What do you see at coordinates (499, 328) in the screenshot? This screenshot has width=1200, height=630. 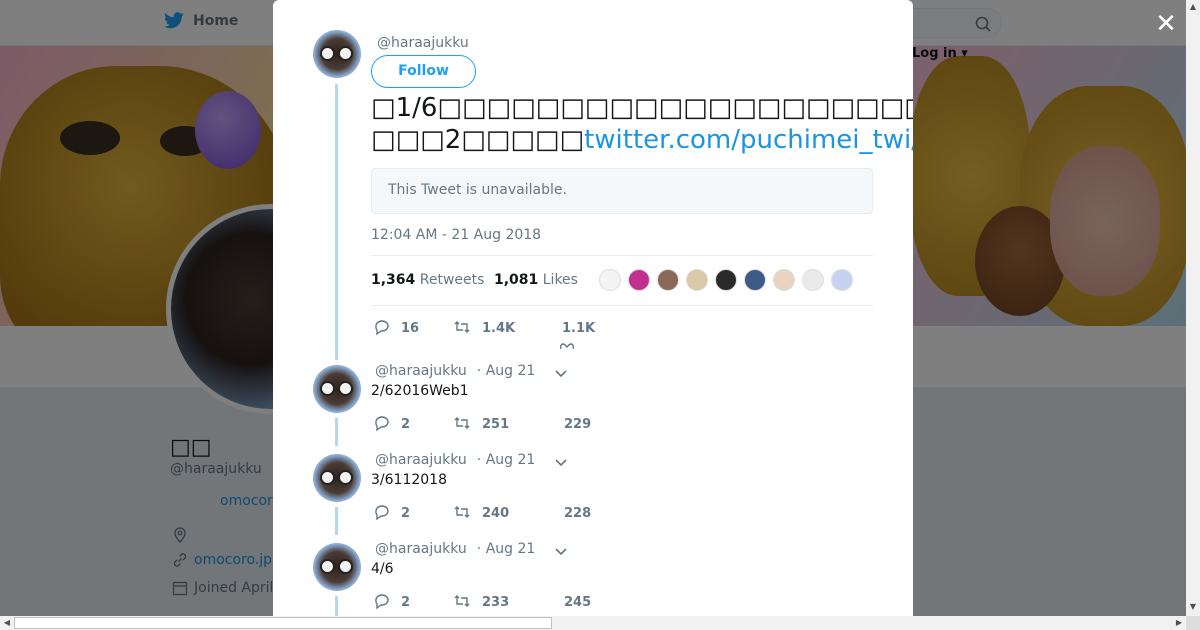 I see `retweet-count: 1.4K` at bounding box center [499, 328].